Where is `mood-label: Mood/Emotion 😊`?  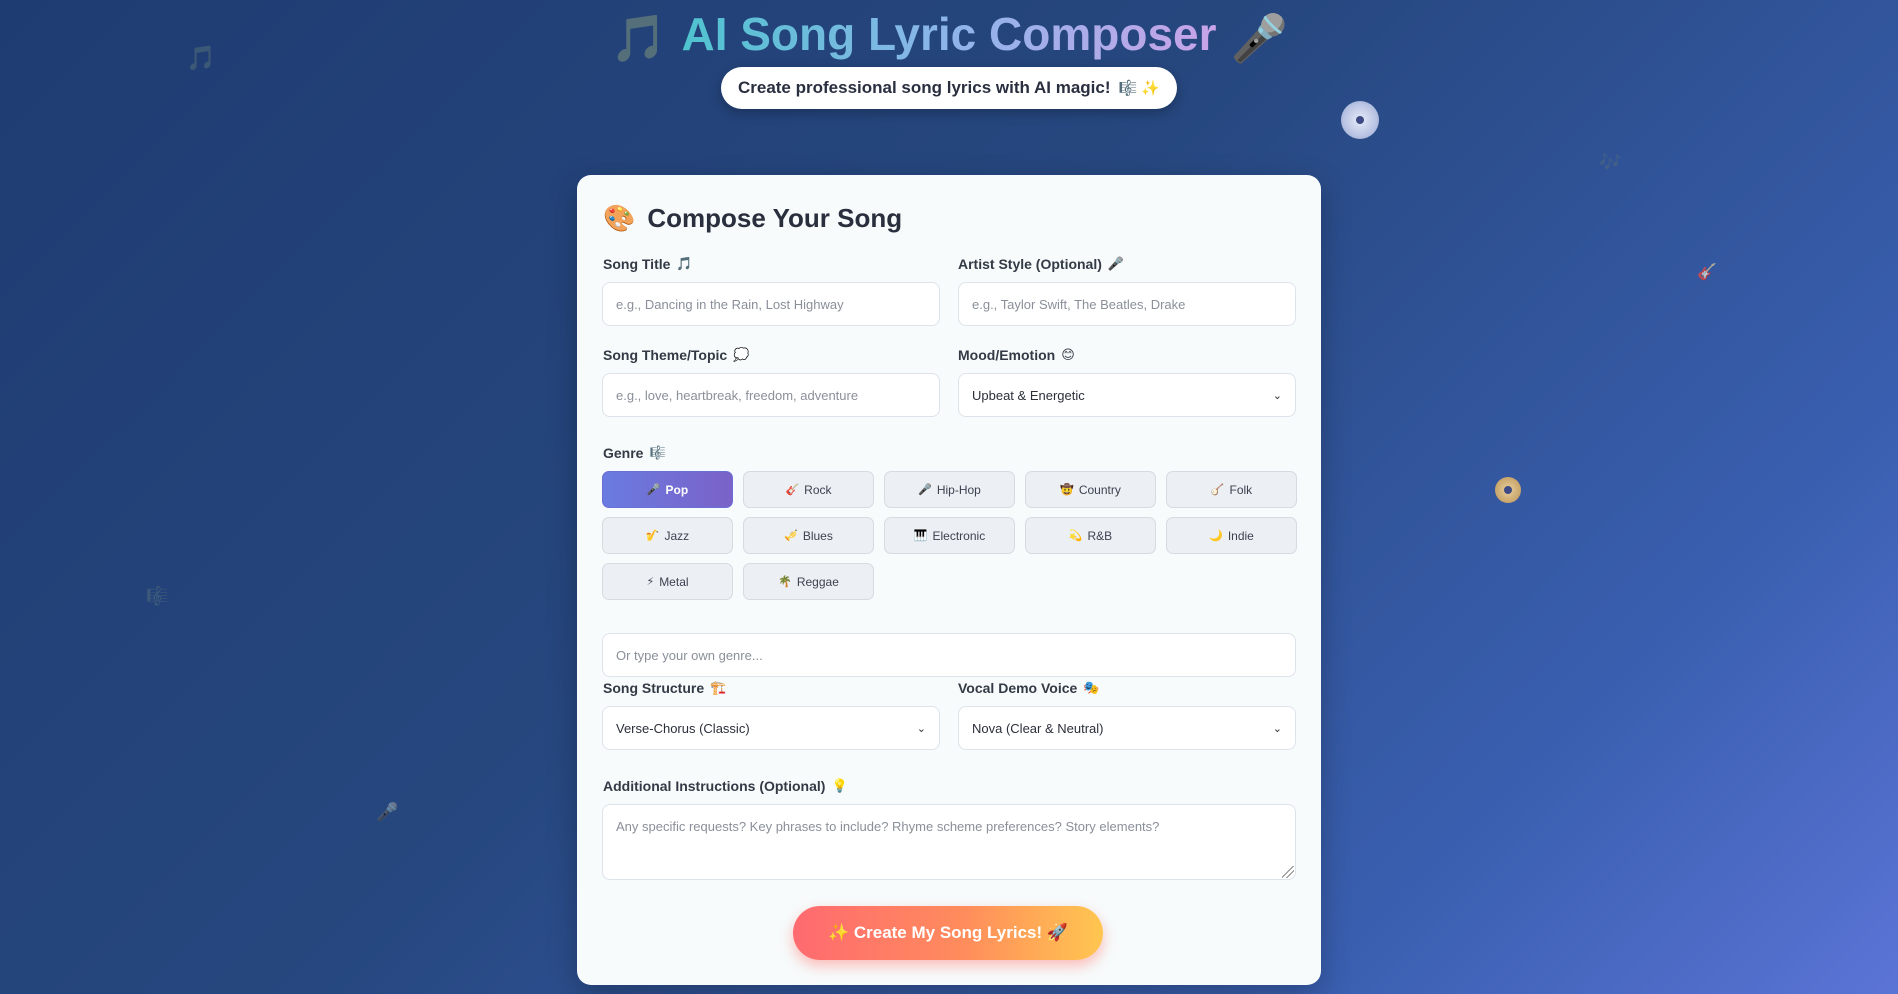 mood-label: Mood/Emotion 😊 is located at coordinates (1016, 355).